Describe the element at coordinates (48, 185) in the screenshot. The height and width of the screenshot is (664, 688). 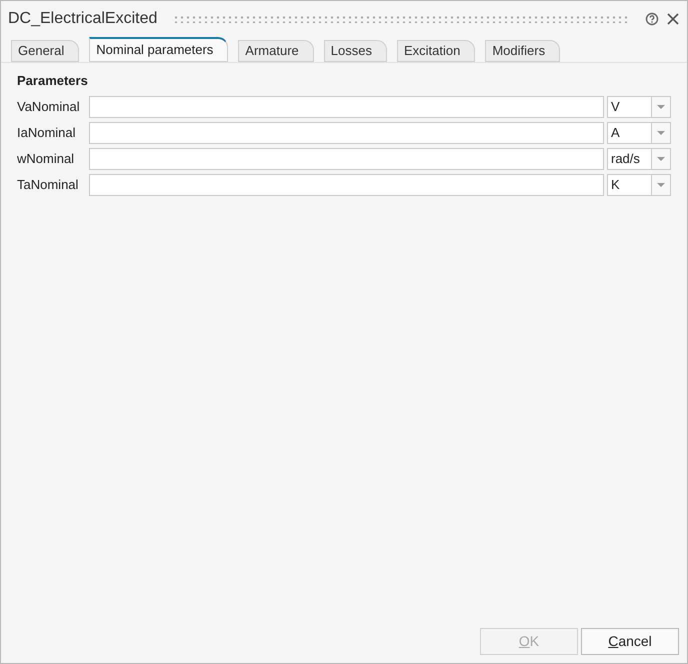
I see `parameter-label: TaNominal` at that location.